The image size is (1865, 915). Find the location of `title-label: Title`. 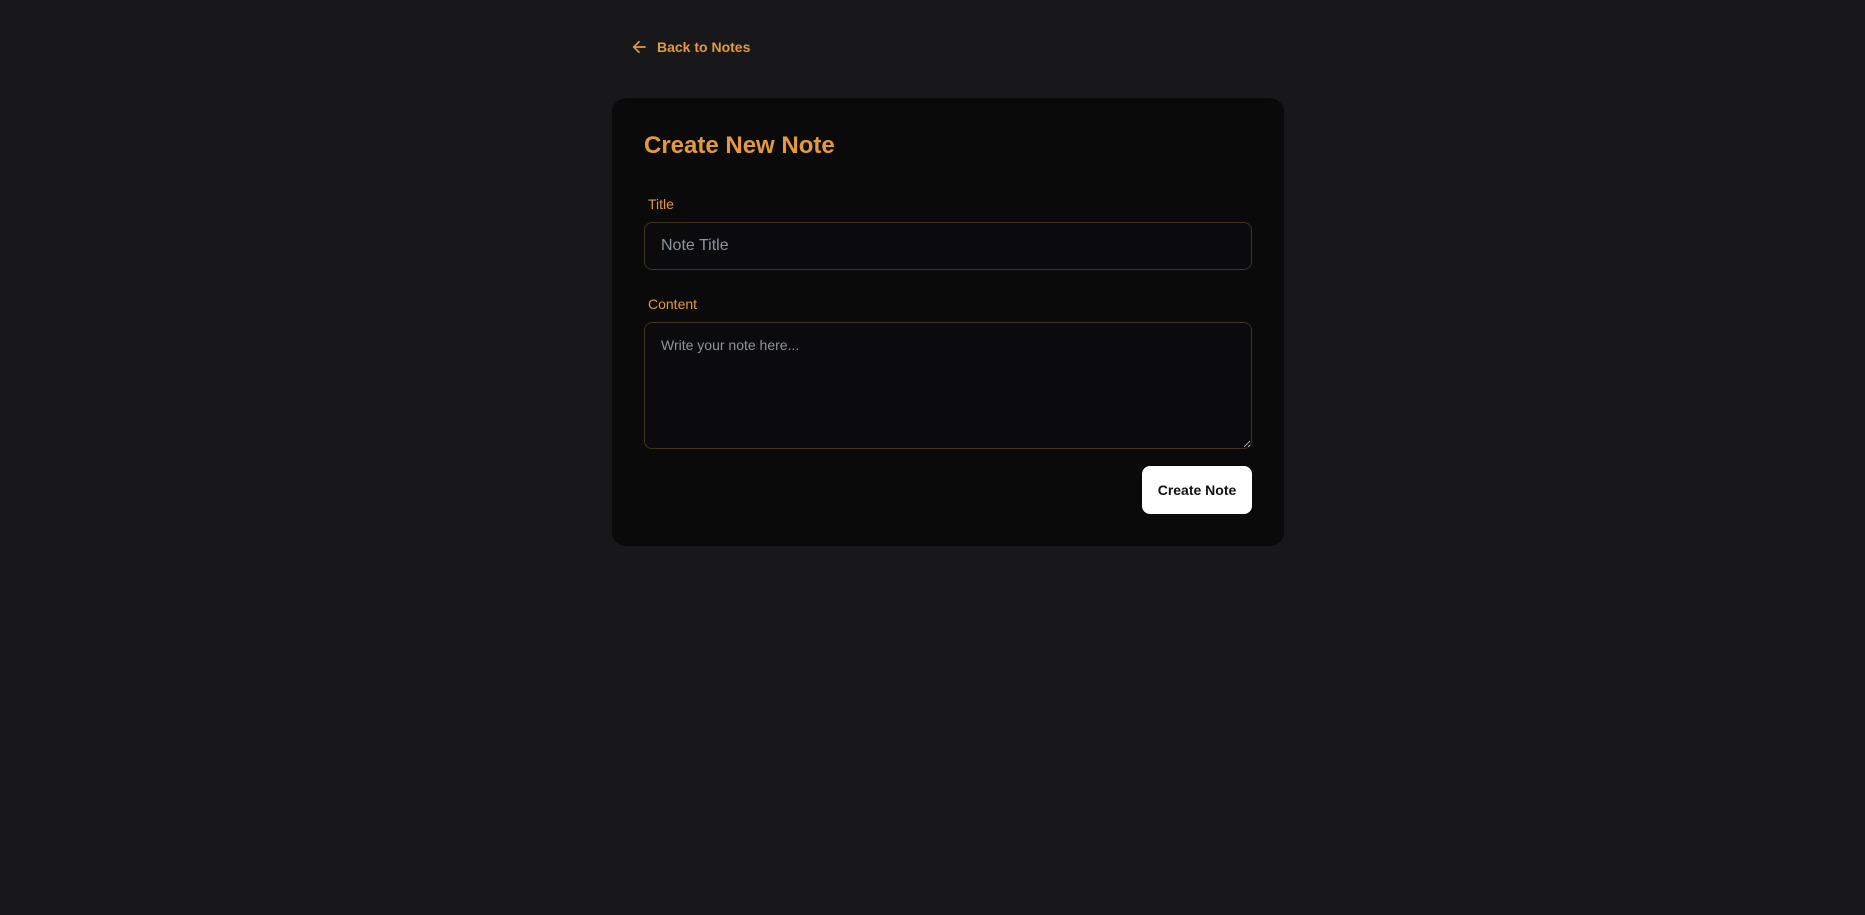

title-label: Title is located at coordinates (661, 204).